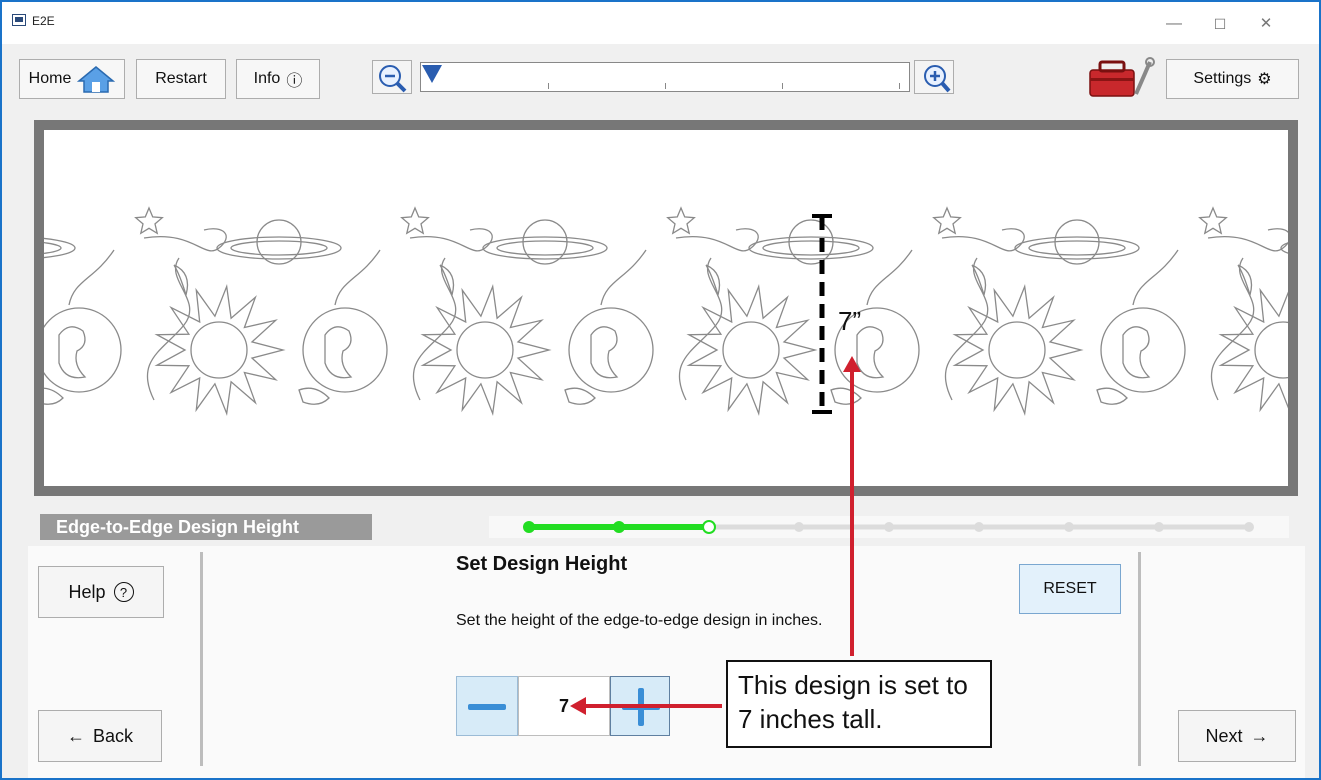 The image size is (1321, 780). What do you see at coordinates (1266, 24) in the screenshot?
I see `close-button: ✕` at bounding box center [1266, 24].